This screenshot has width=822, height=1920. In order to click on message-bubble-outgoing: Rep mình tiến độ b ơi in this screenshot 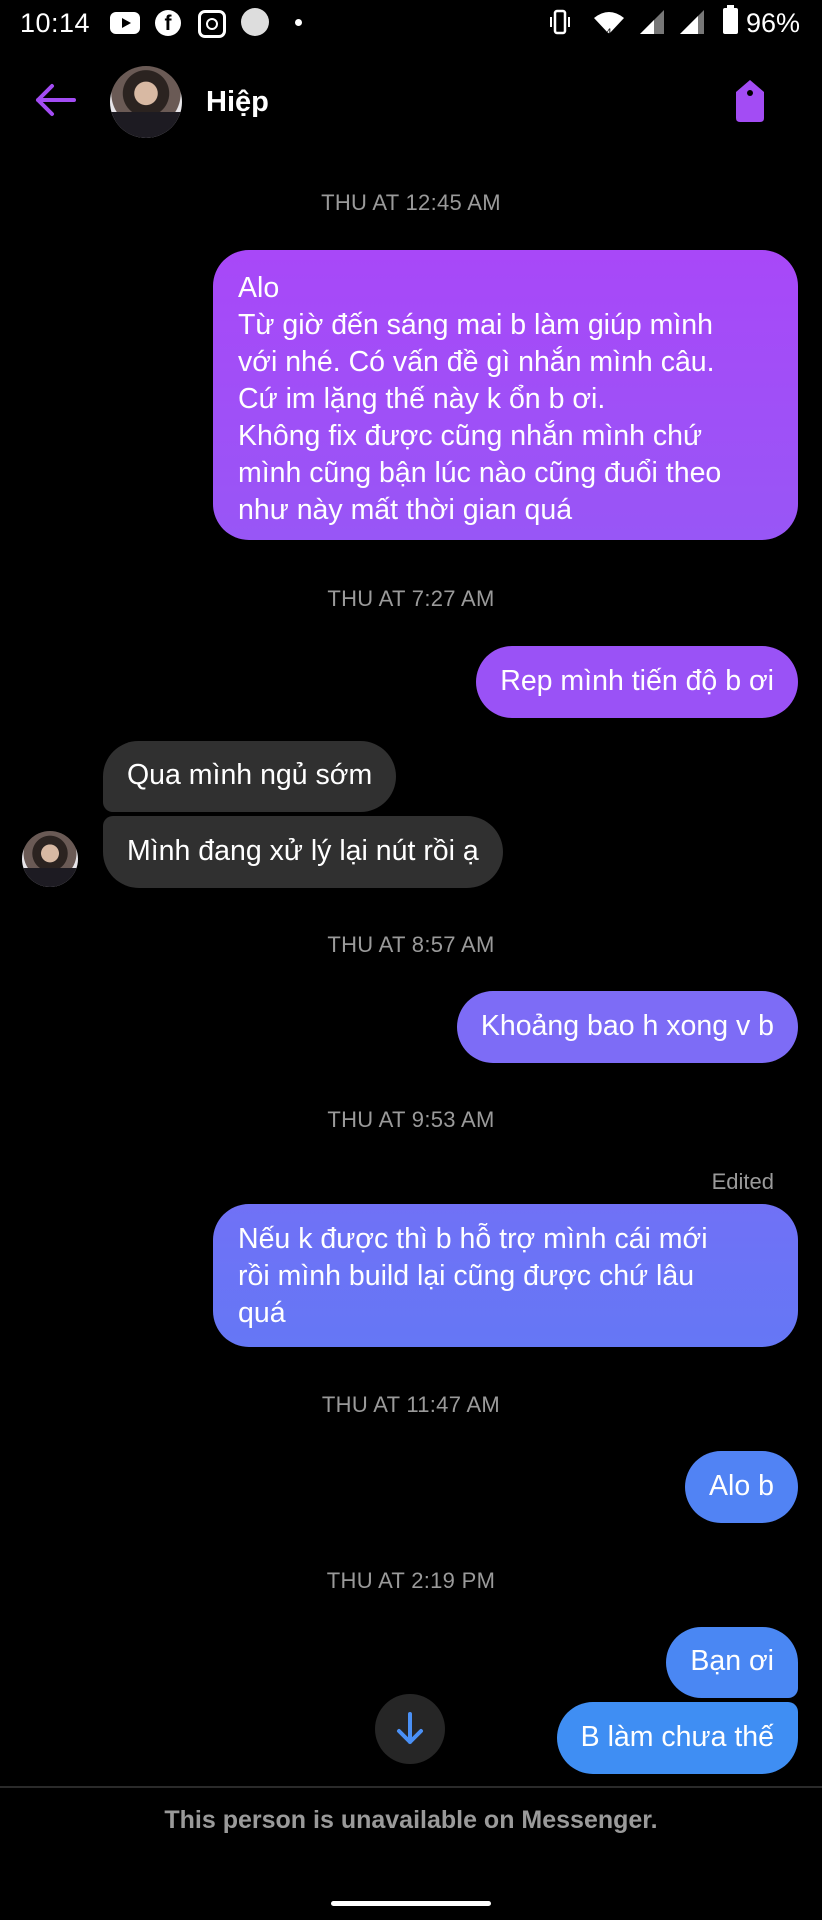, I will do `click(637, 682)`.